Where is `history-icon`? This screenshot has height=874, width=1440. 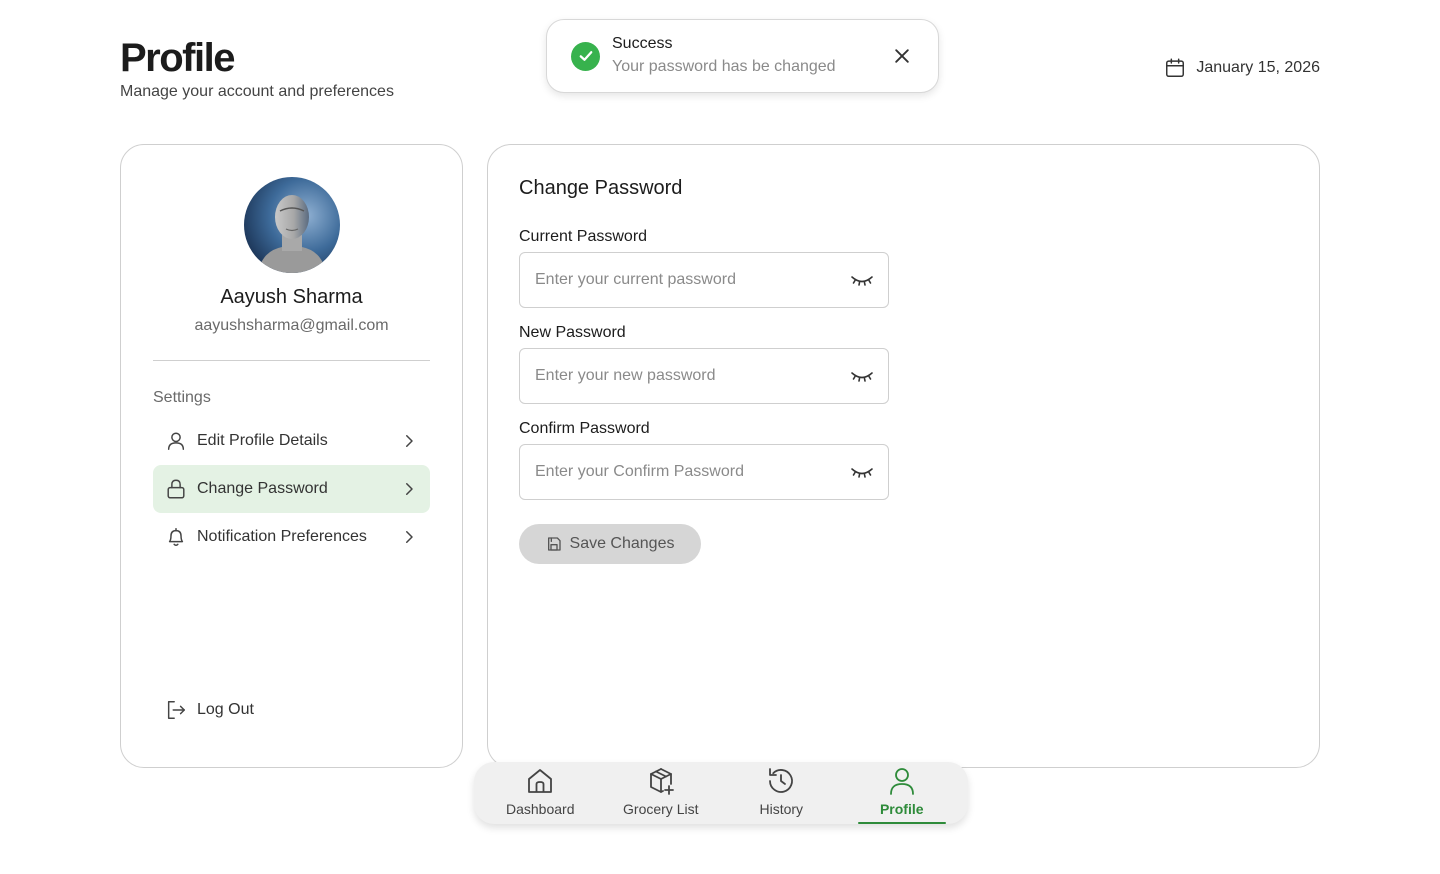
history-icon is located at coordinates (781, 780).